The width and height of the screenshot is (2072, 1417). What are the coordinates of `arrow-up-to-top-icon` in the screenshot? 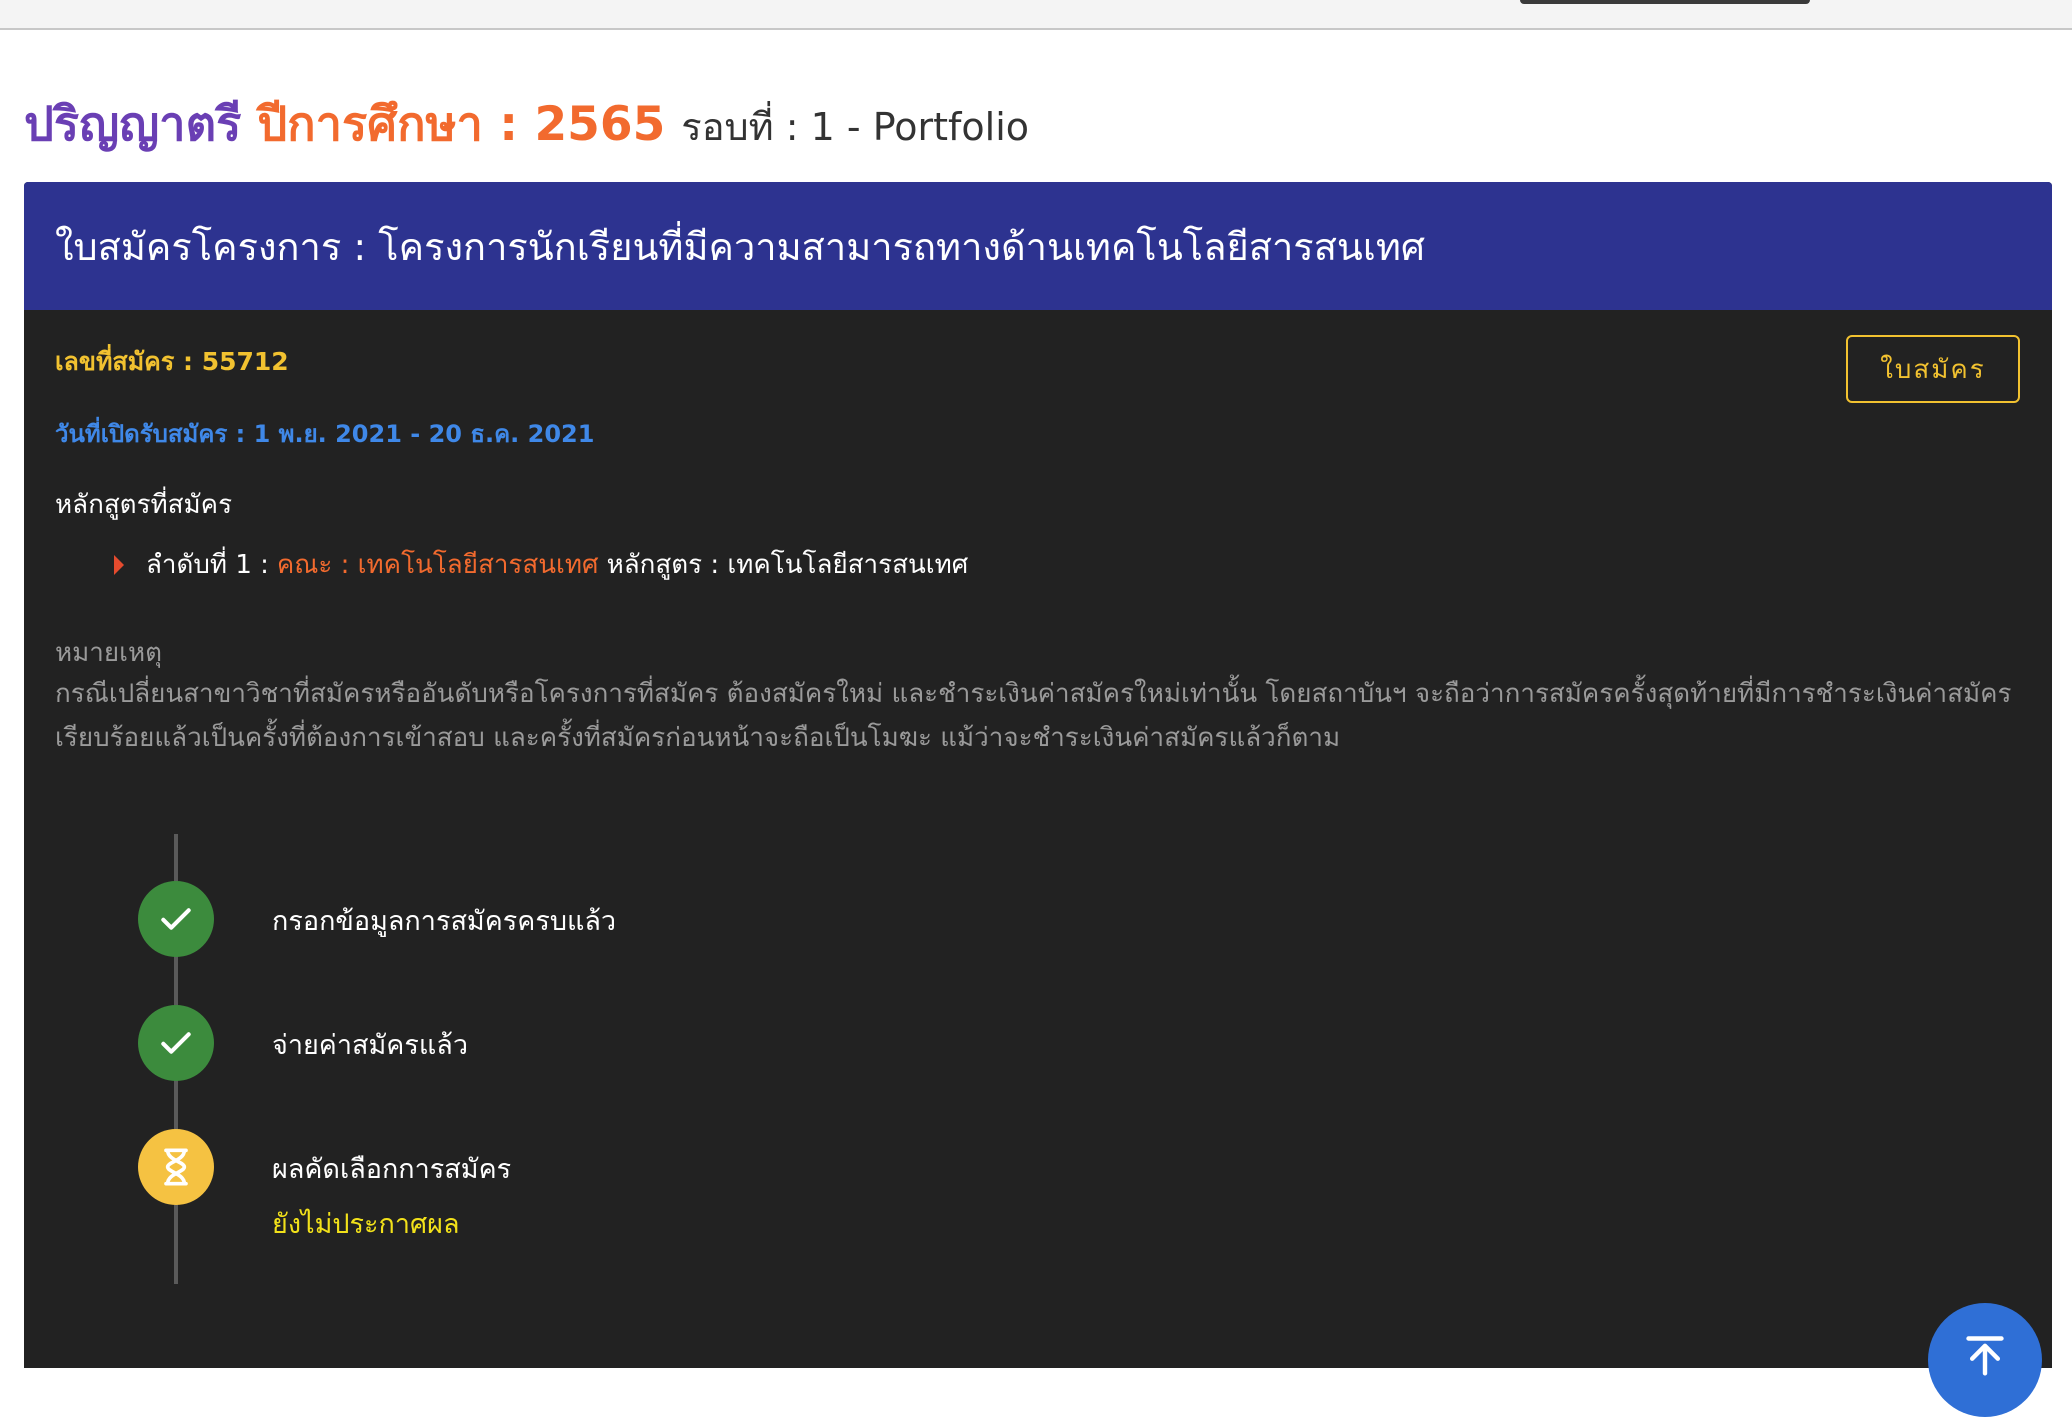 It's located at (1985, 1356).